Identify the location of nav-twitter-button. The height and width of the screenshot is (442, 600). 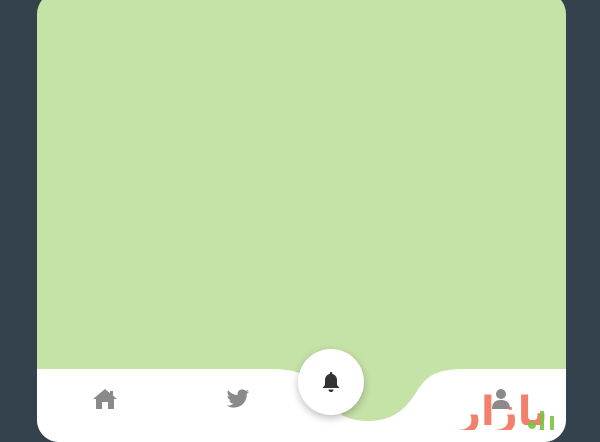
(238, 399).